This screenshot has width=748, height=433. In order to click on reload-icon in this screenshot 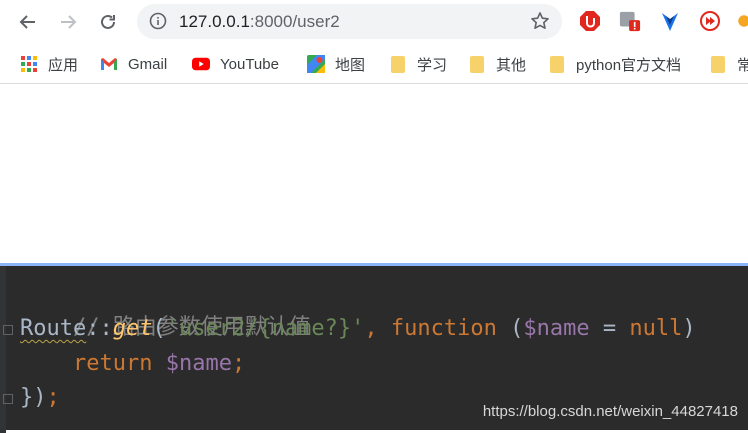, I will do `click(108, 21)`.